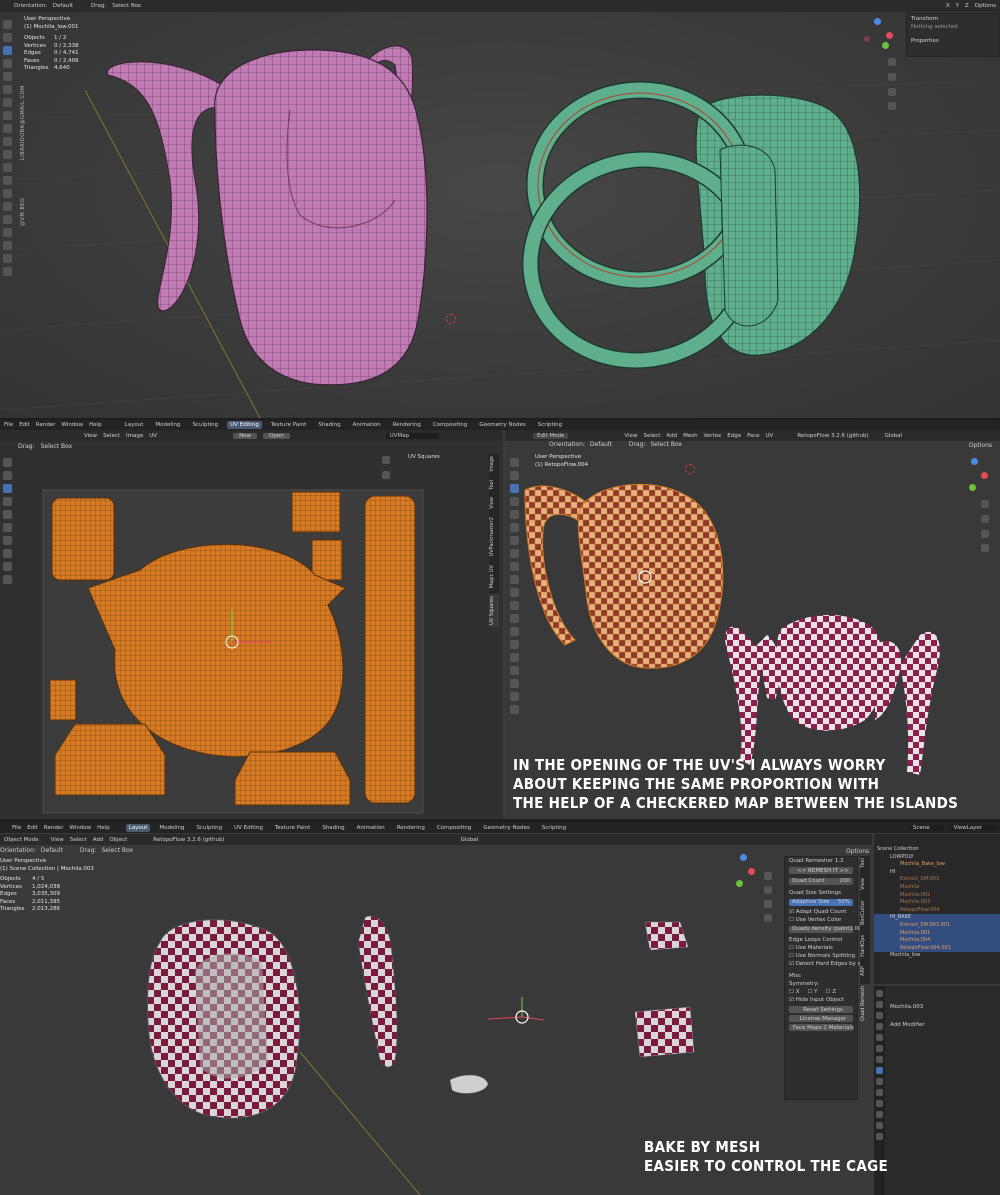 Image resolution: width=1000 pixels, height=1195 pixels. I want to click on quad-size-settings-header: Quad Size Settings, so click(821, 893).